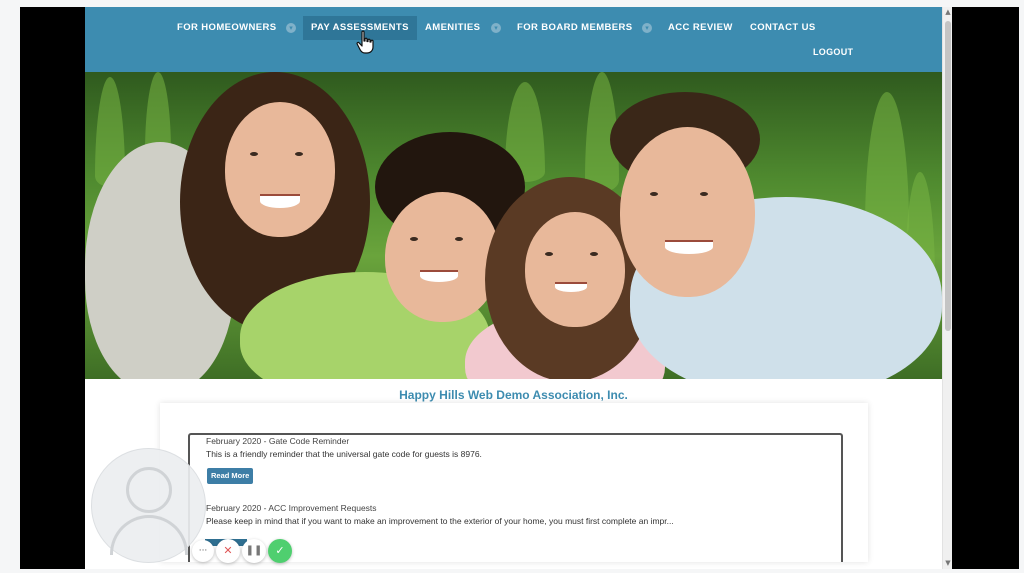 The image size is (1024, 573). What do you see at coordinates (948, 563) in the screenshot?
I see `scroll-down-icon: ▼` at bounding box center [948, 563].